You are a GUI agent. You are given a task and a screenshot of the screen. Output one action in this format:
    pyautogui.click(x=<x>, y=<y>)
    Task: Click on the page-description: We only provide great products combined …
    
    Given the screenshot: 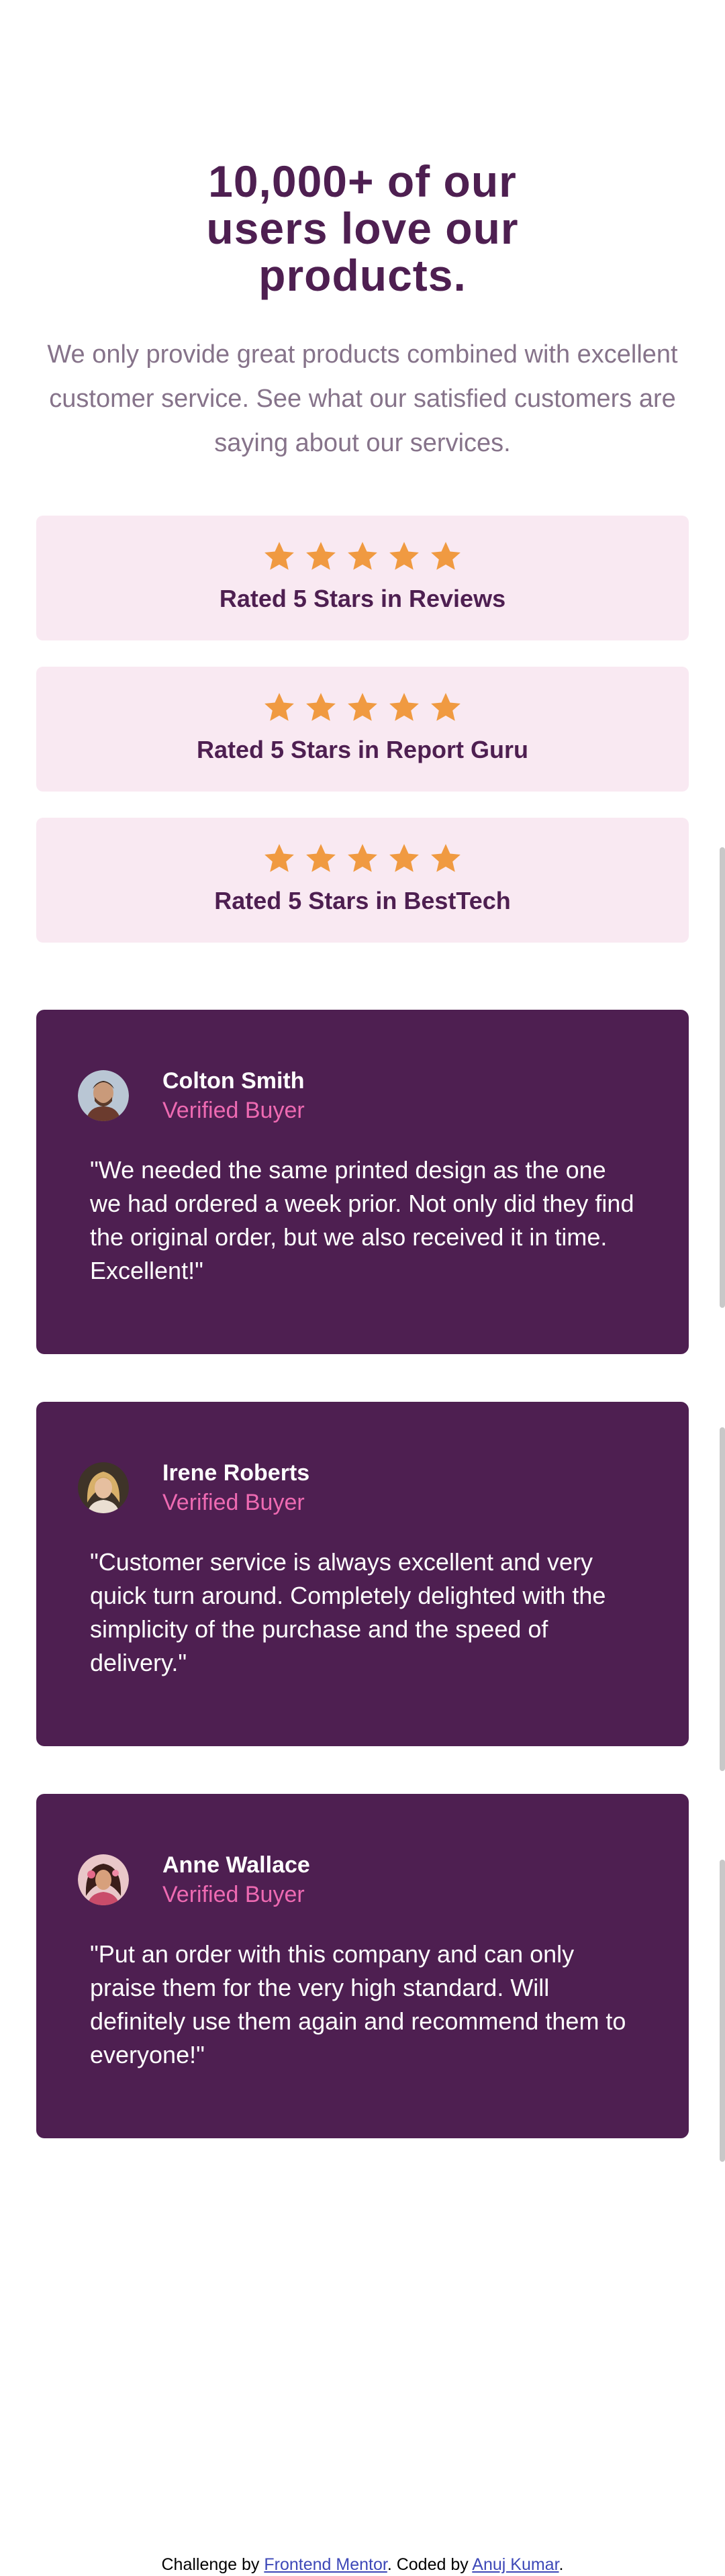 What is the action you would take?
    pyautogui.click(x=362, y=398)
    